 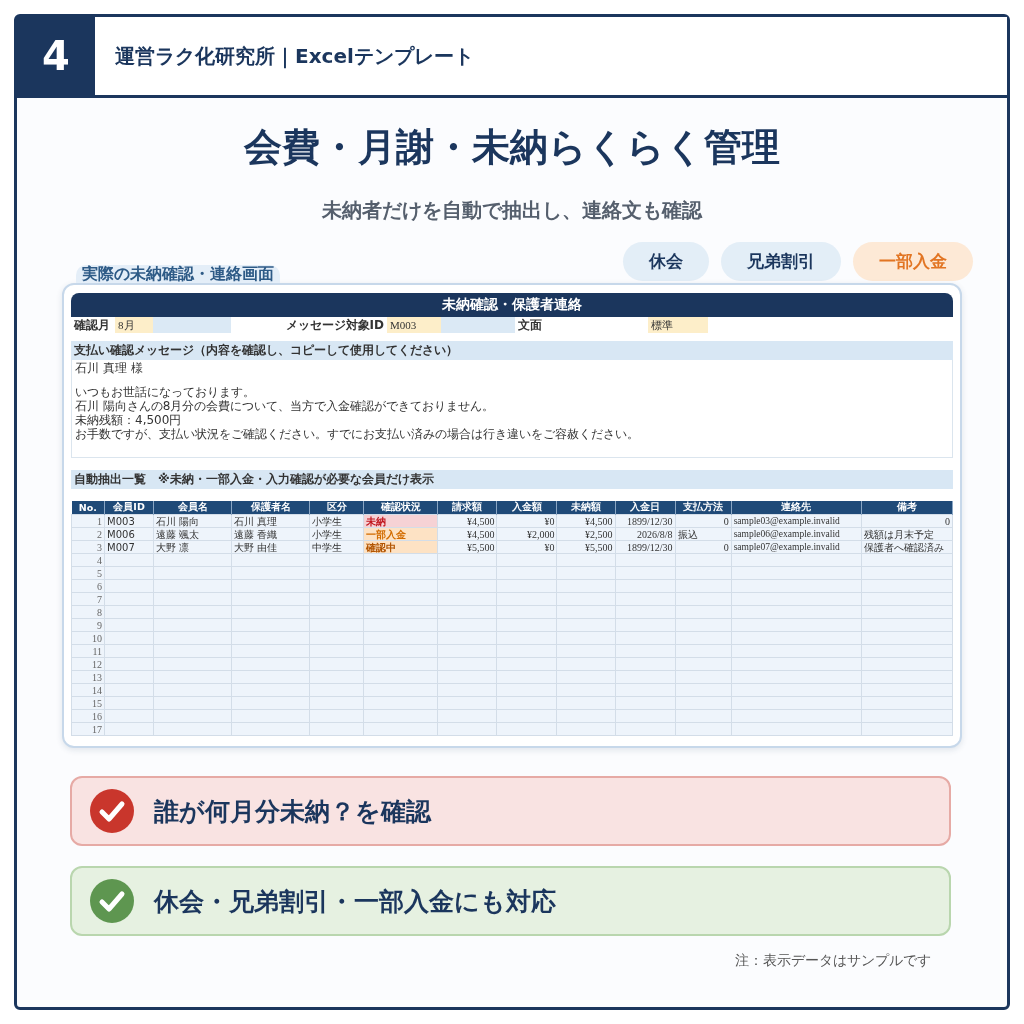 I want to click on table-cell: M003, so click(x=129, y=521).